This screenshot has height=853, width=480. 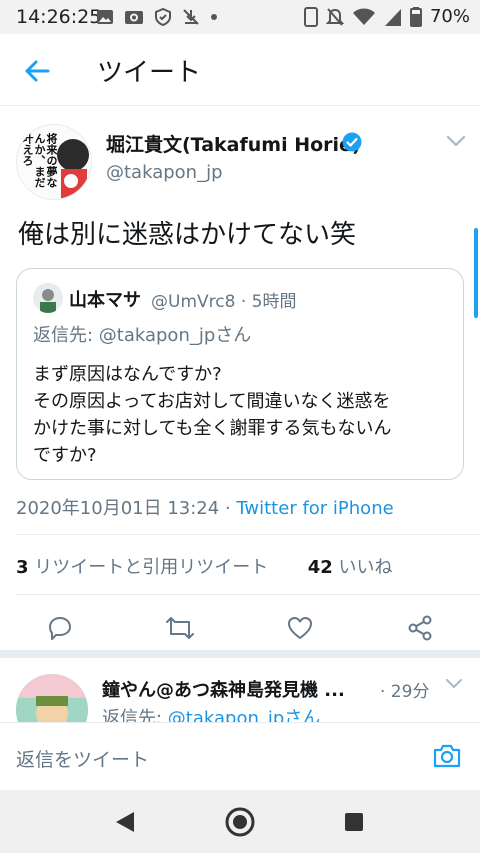 I want to click on wifi-icon, so click(x=363, y=16).